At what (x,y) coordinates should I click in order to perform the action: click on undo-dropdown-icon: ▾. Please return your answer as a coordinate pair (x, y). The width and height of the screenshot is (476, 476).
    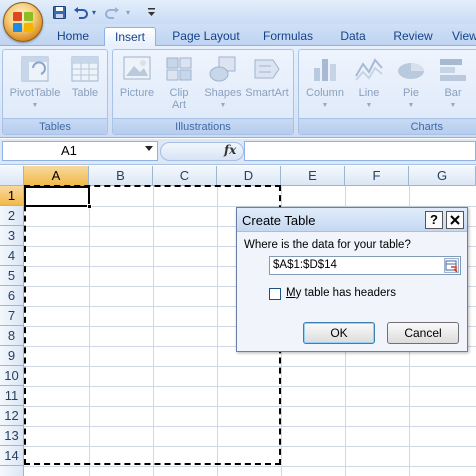
    Looking at the image, I should click on (94, 12).